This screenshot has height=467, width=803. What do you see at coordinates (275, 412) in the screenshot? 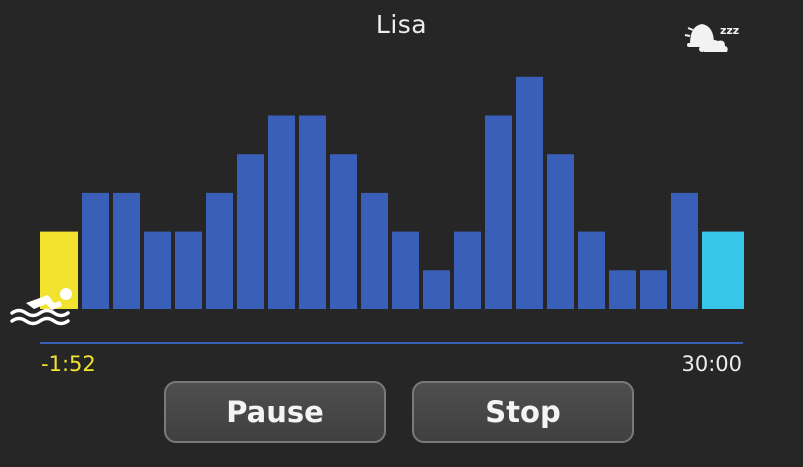
I see `pause-button: Pause` at bounding box center [275, 412].